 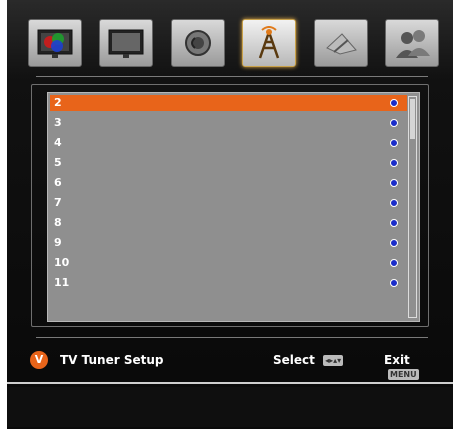 What do you see at coordinates (412, 207) in the screenshot?
I see `scrollbar` at bounding box center [412, 207].